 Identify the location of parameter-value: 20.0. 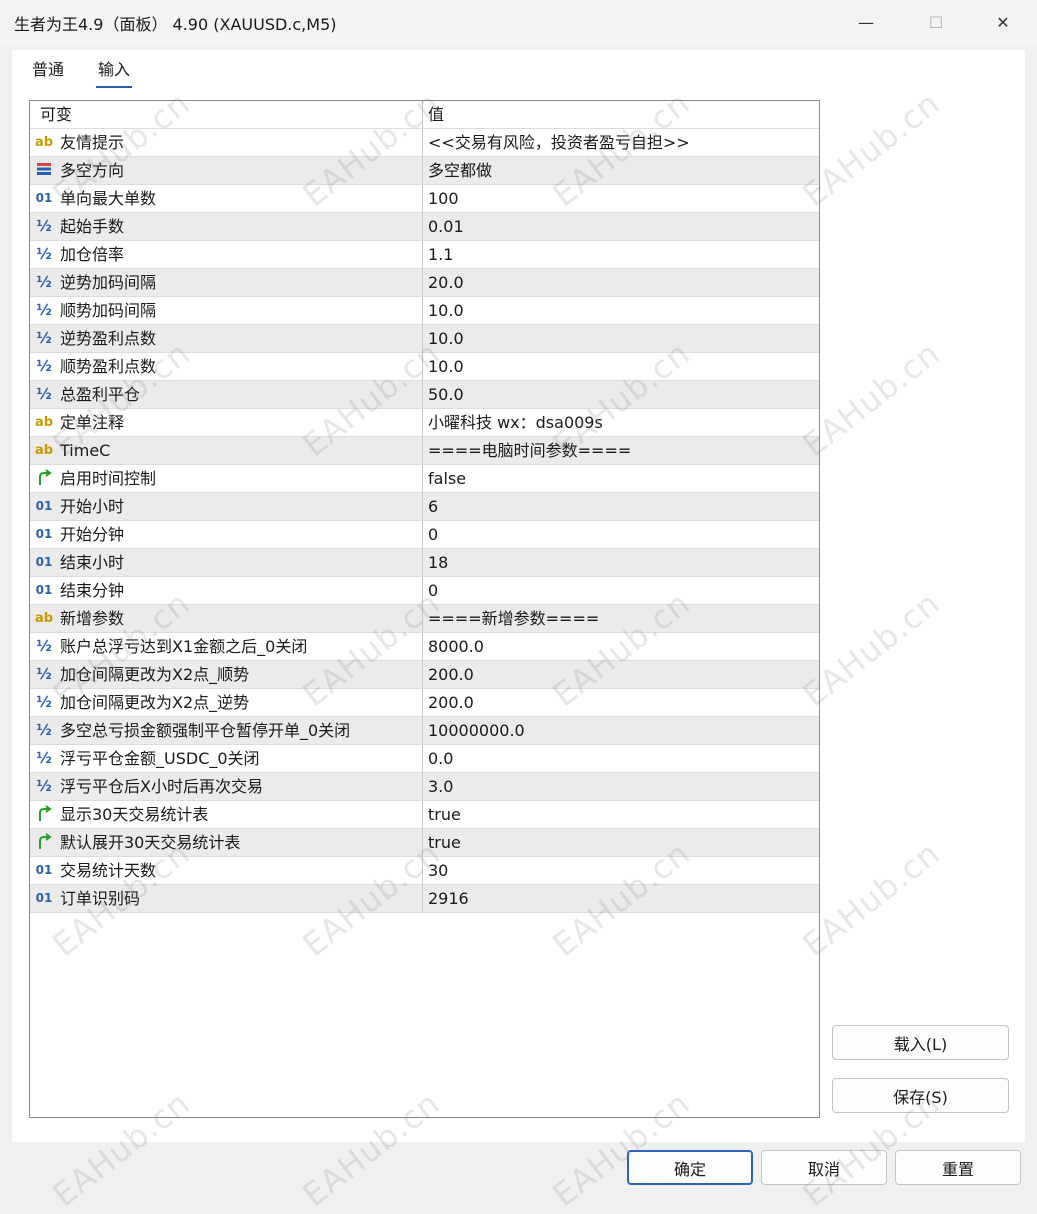
(446, 282).